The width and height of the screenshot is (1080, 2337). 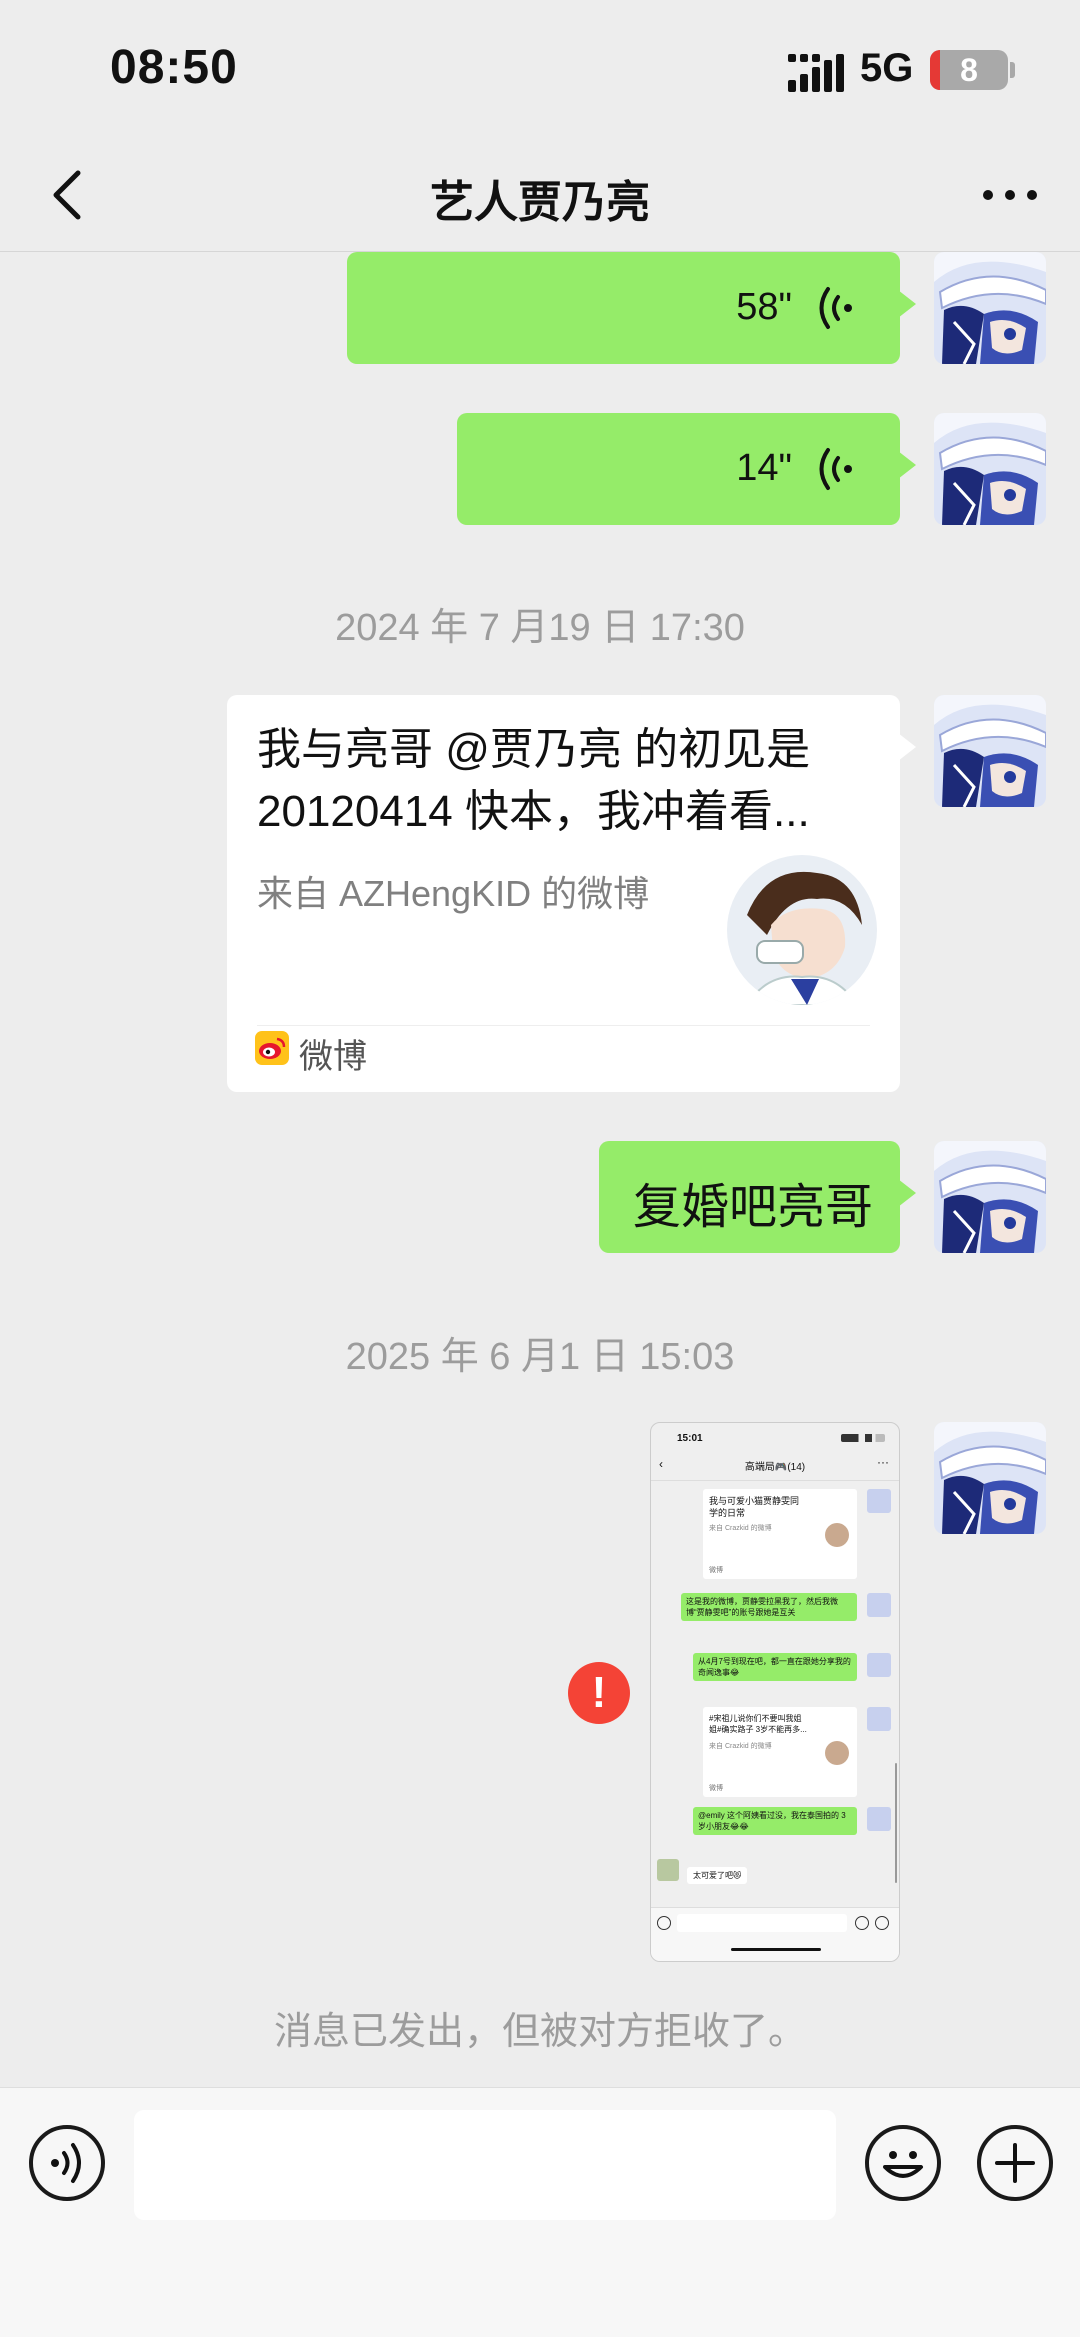 What do you see at coordinates (802, 930) in the screenshot?
I see `card-thumbnail` at bounding box center [802, 930].